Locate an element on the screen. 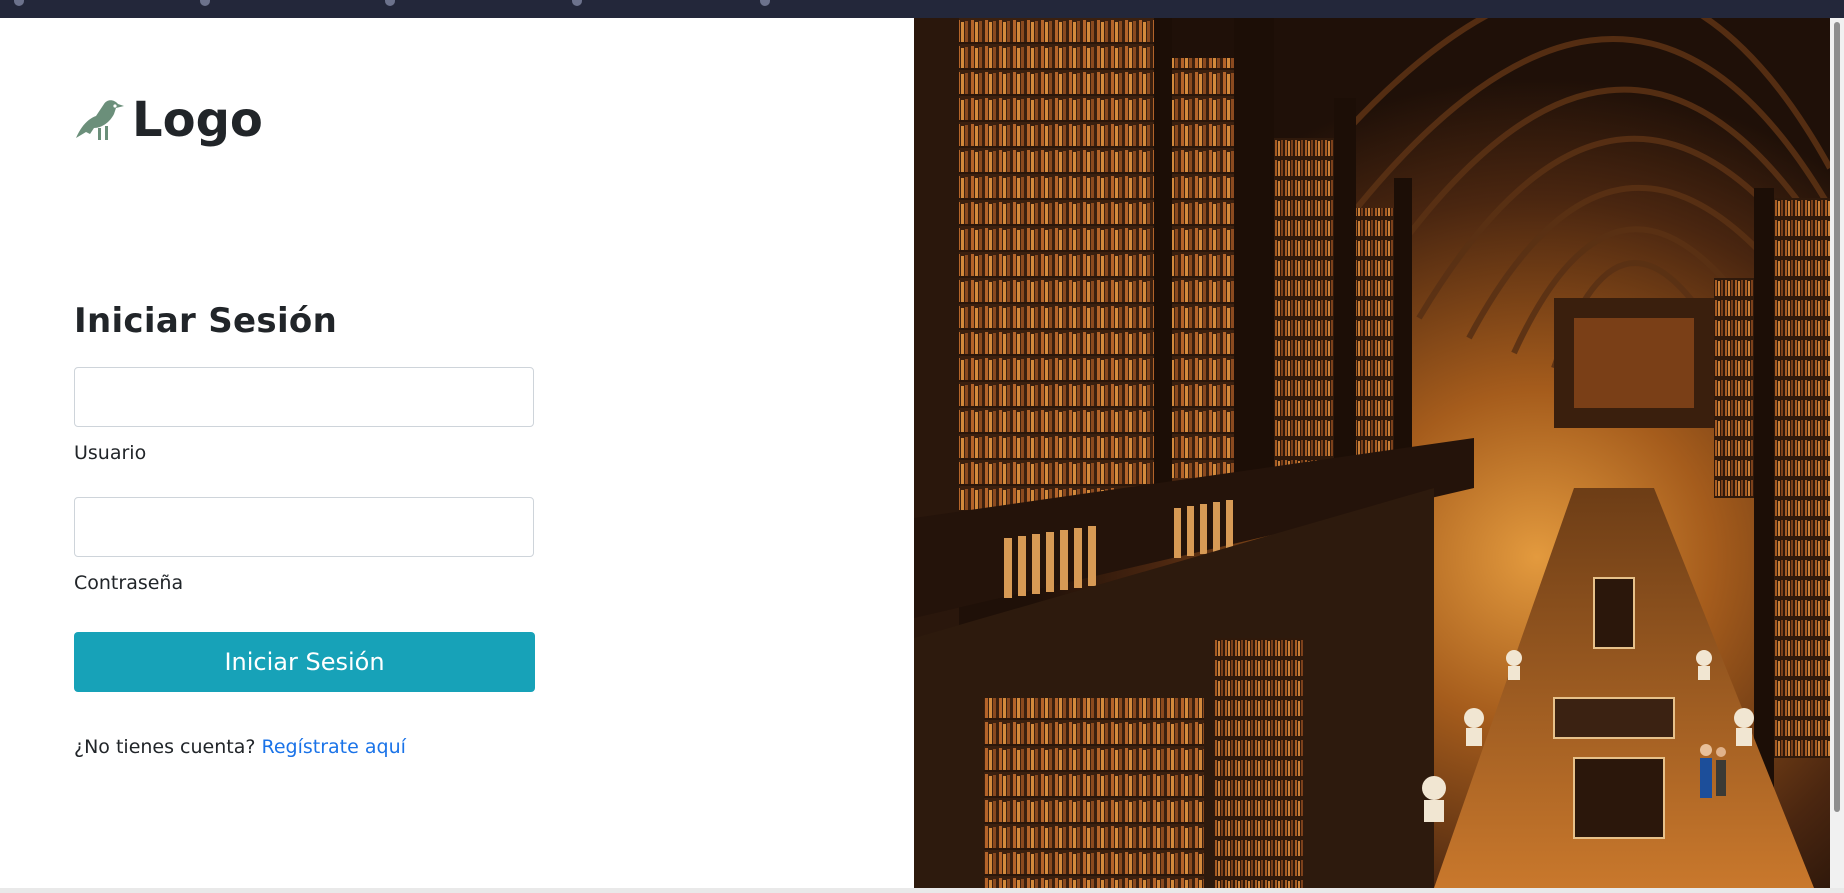 This screenshot has width=1844, height=893. raven-icon is located at coordinates (100, 120).